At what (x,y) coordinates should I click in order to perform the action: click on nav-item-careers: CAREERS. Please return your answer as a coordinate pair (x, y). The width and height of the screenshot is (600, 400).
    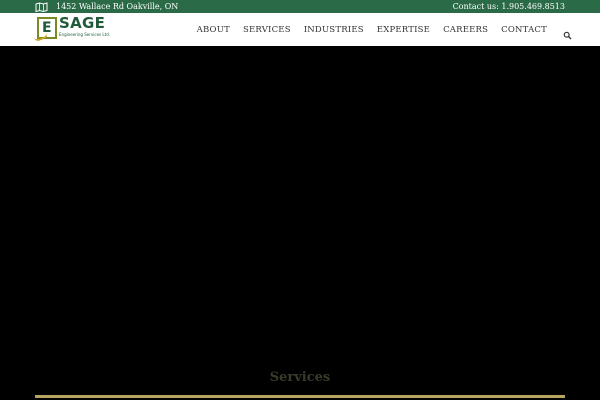
    Looking at the image, I should click on (465, 30).